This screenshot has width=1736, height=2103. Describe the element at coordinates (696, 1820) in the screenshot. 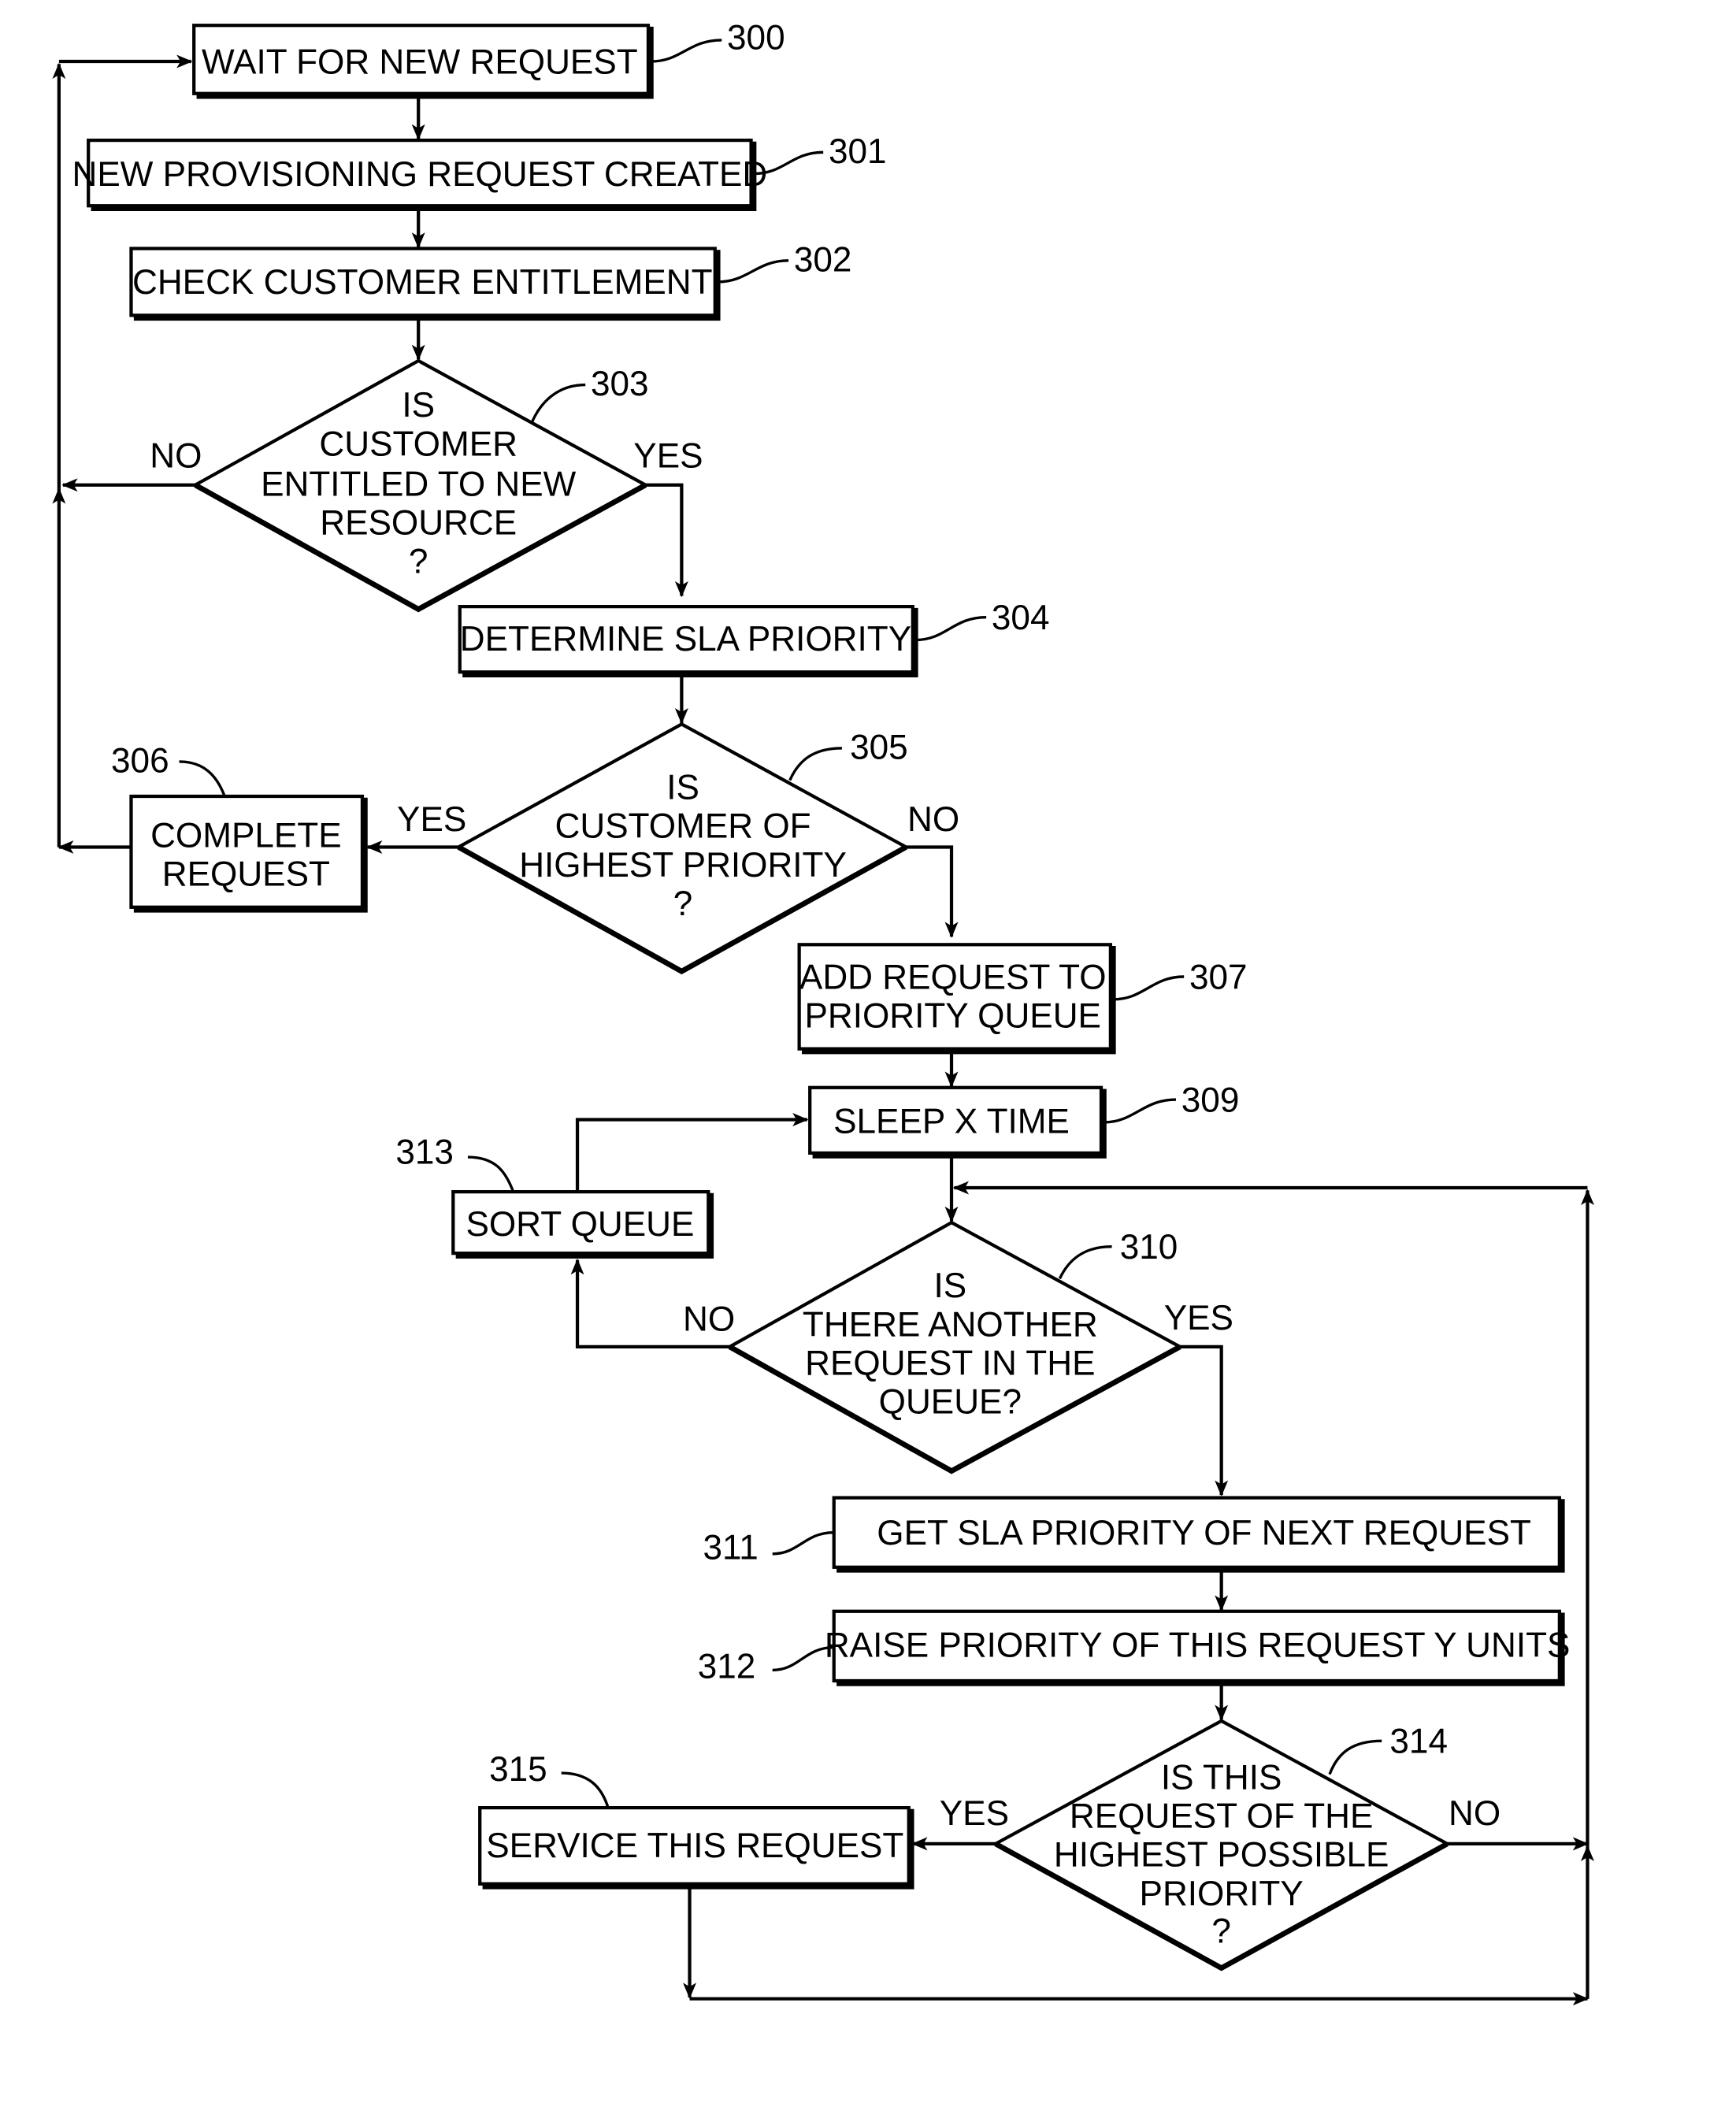

I see `step-315: SERVICE THIS REQUEST 315` at that location.